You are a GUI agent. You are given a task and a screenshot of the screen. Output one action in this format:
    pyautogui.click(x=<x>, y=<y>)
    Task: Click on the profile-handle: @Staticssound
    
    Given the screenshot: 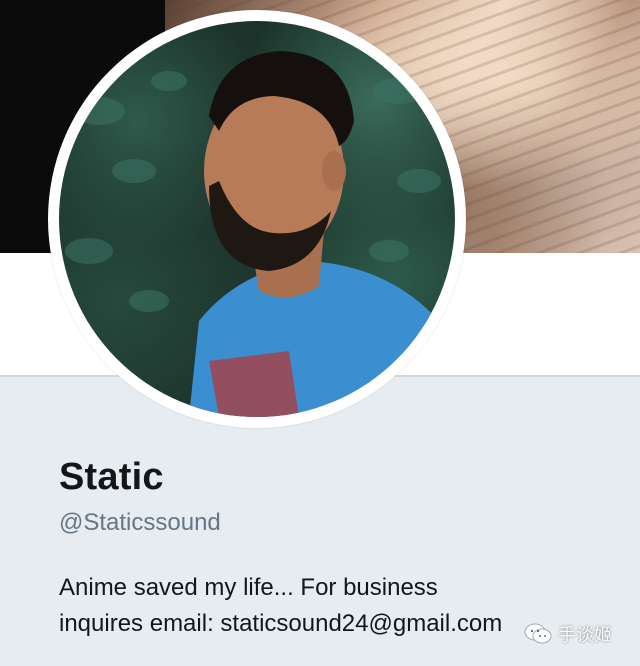 What is the action you would take?
    pyautogui.click(x=140, y=523)
    